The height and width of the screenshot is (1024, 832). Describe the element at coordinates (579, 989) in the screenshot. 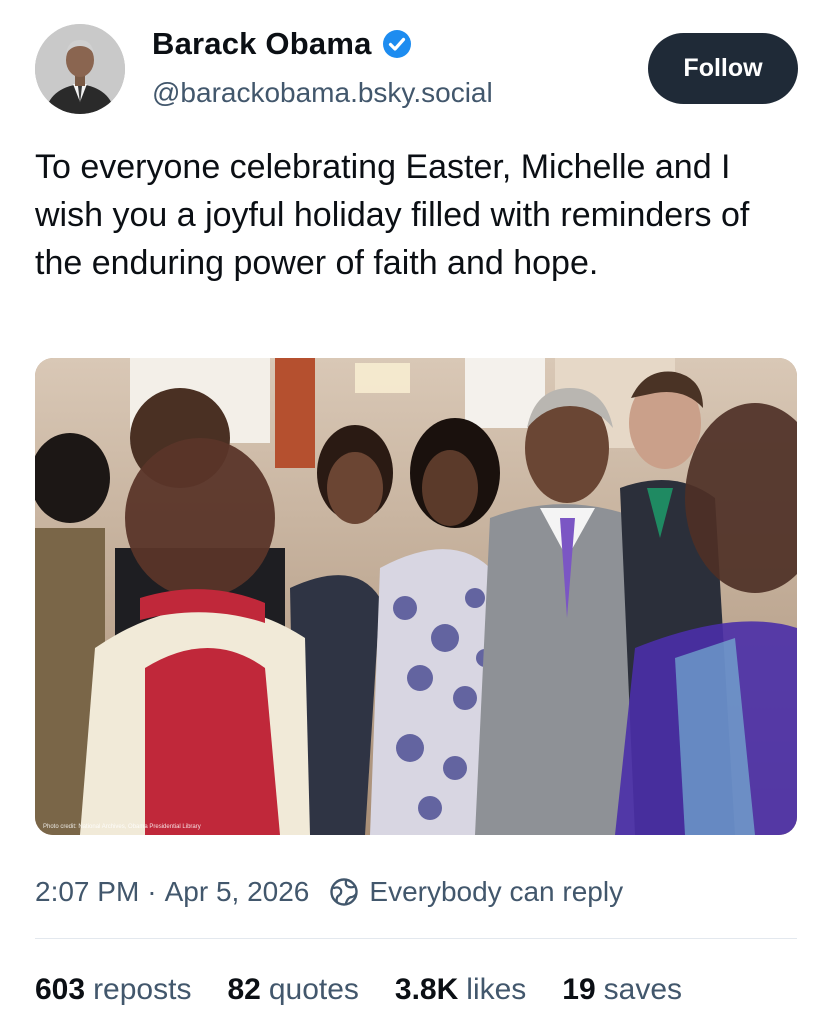

I see `saves-count: 19` at that location.